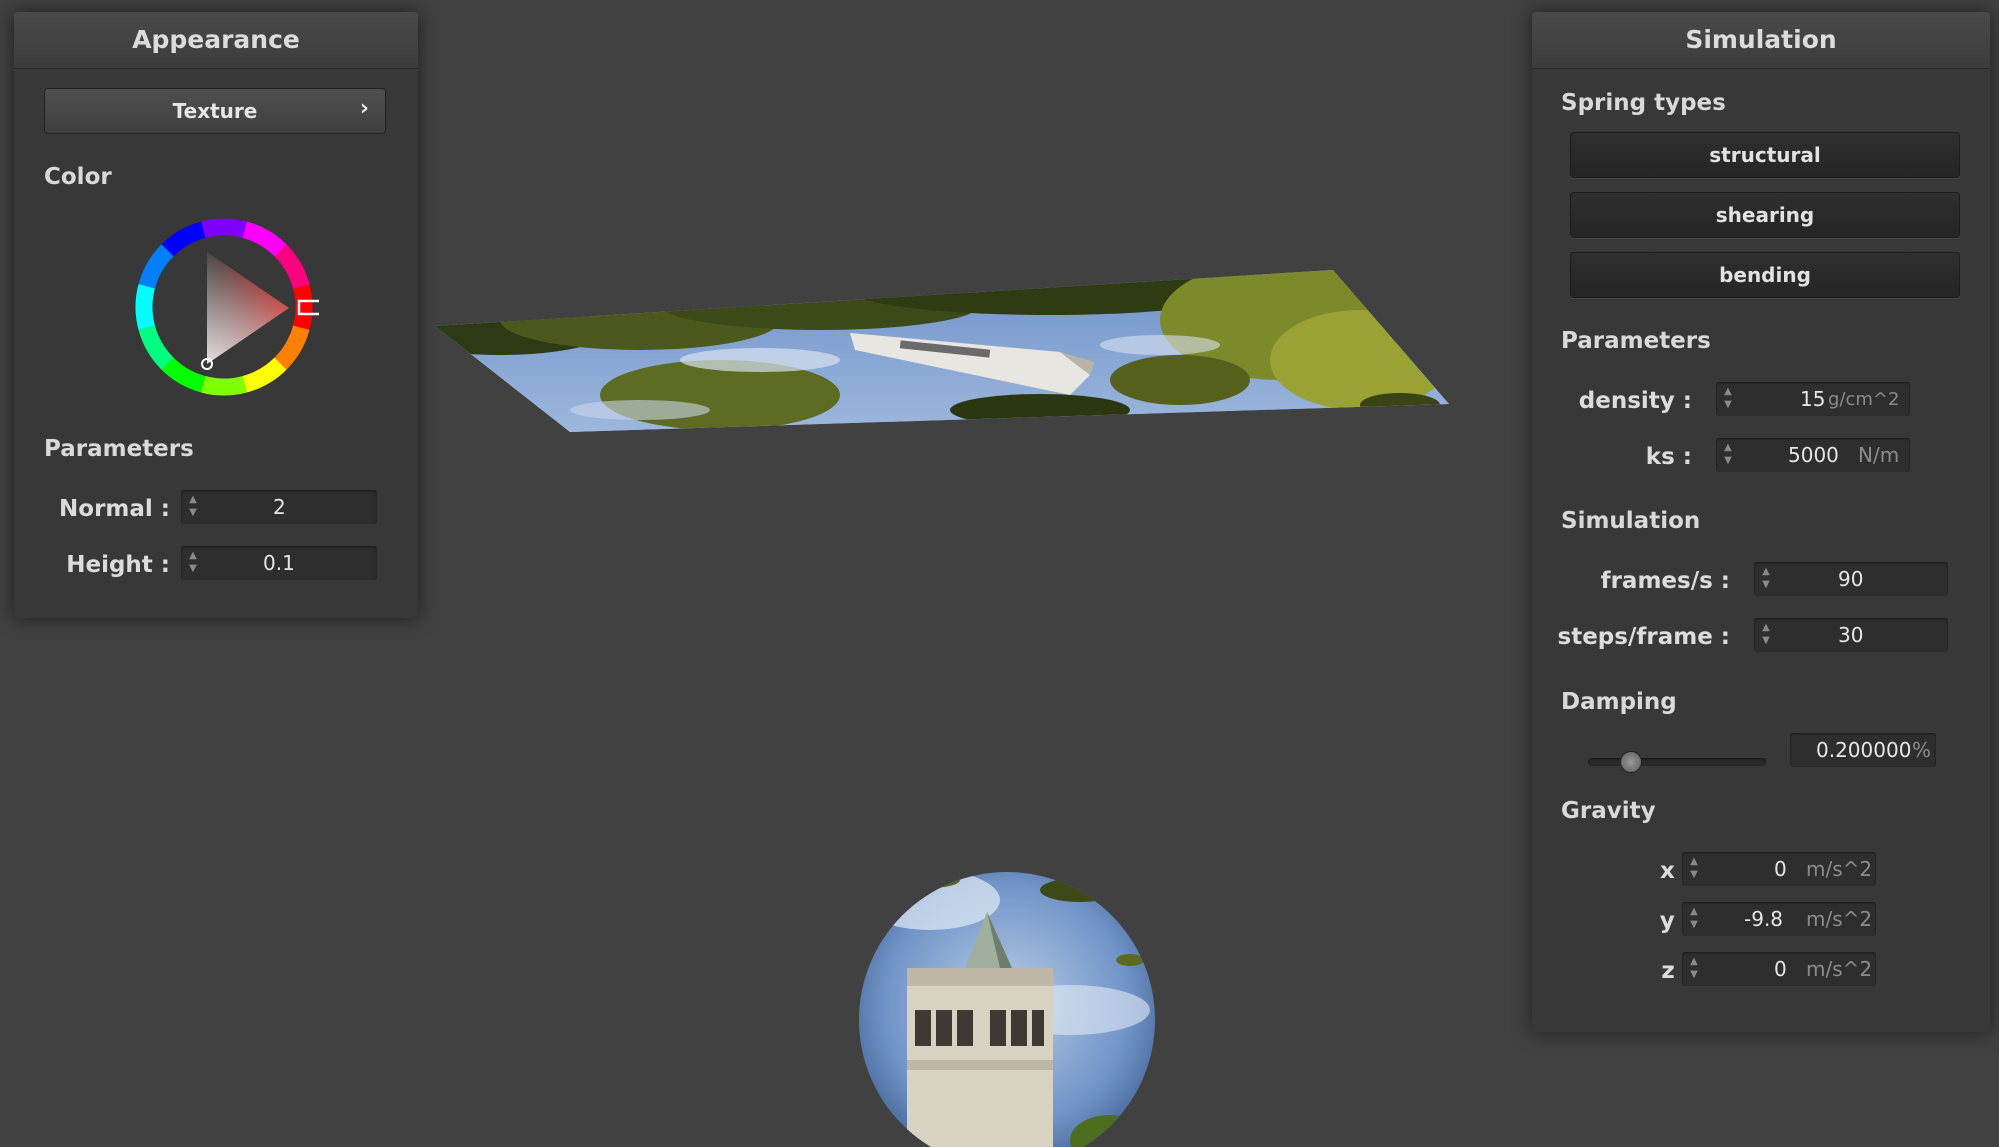 This screenshot has width=1999, height=1147. I want to click on shearing-spring-toggle: shearing, so click(1765, 215).